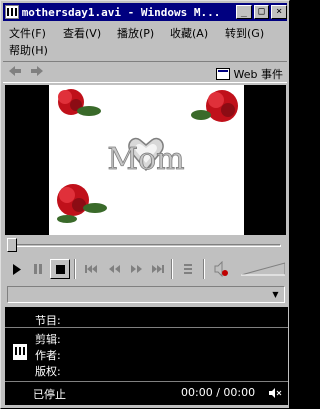 This screenshot has height=409, width=320. I want to click on rose-bottom-left, so click(82, 203).